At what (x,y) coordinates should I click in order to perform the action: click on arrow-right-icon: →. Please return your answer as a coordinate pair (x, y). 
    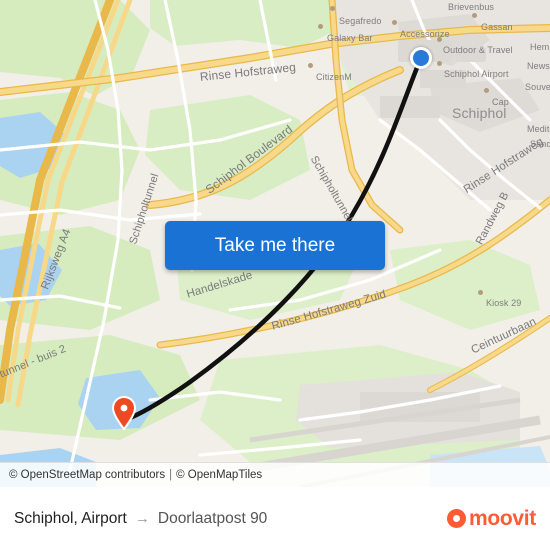
    Looking at the image, I should click on (142, 518).